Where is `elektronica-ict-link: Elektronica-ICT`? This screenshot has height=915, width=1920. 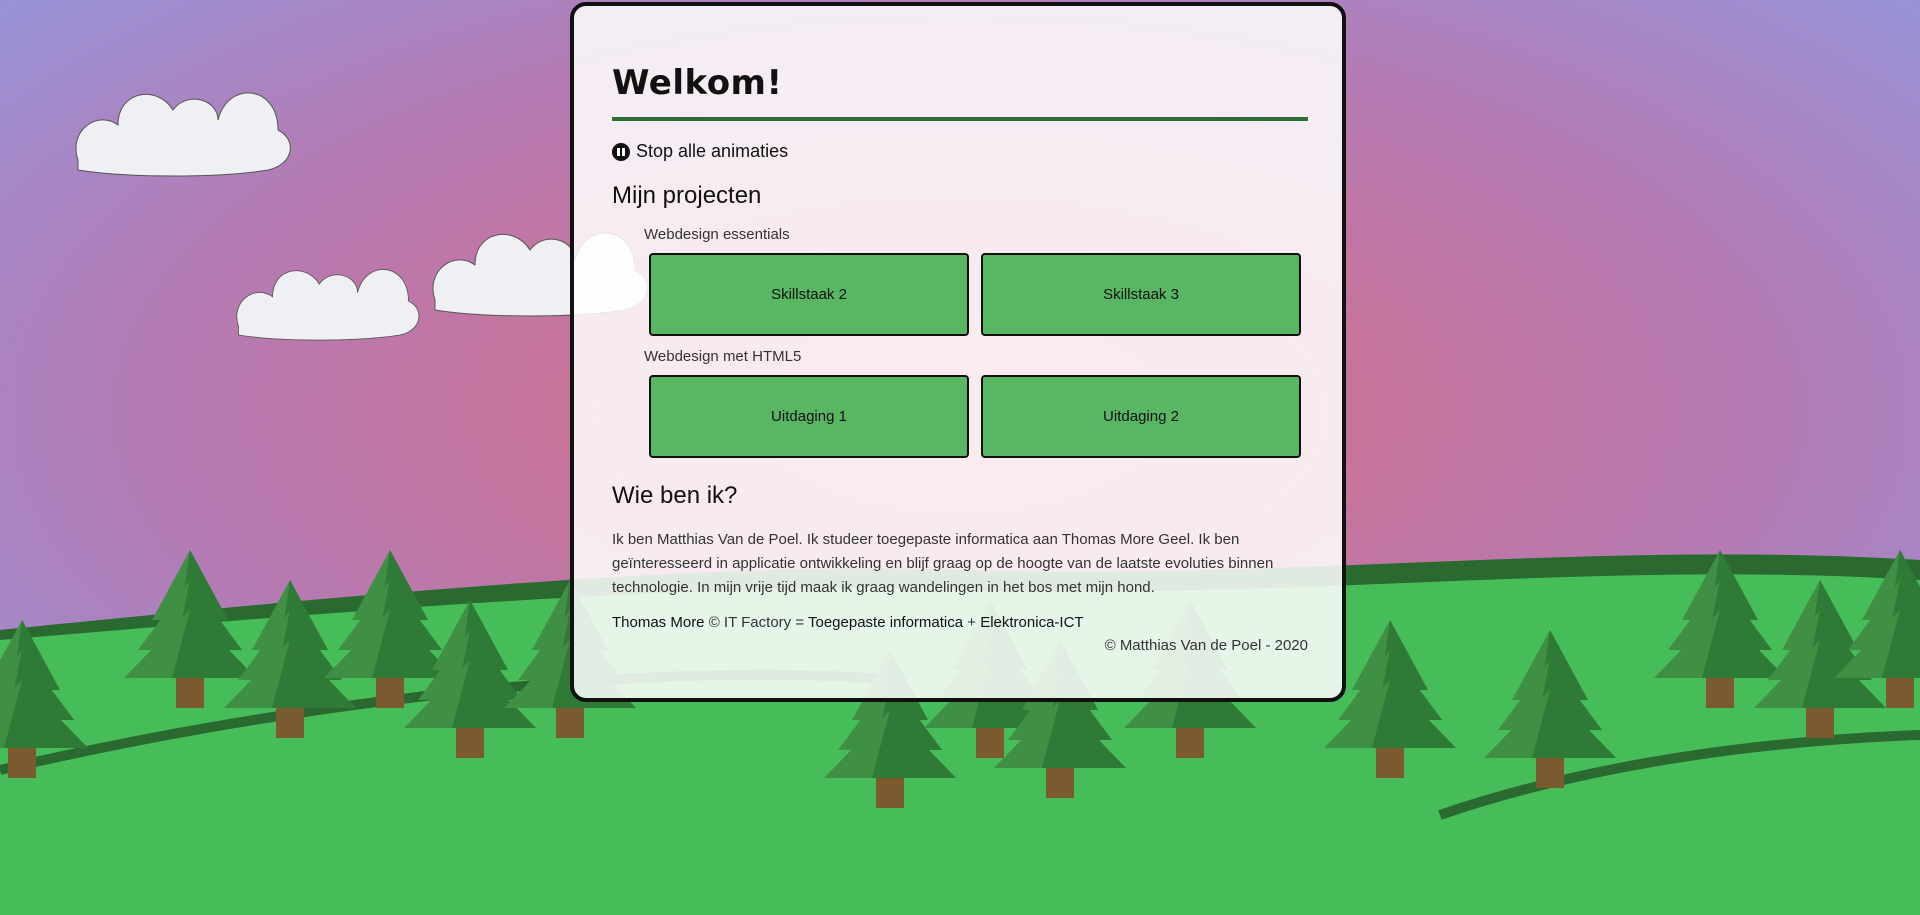
elektronica-ict-link: Elektronica-ICT is located at coordinates (1031, 622).